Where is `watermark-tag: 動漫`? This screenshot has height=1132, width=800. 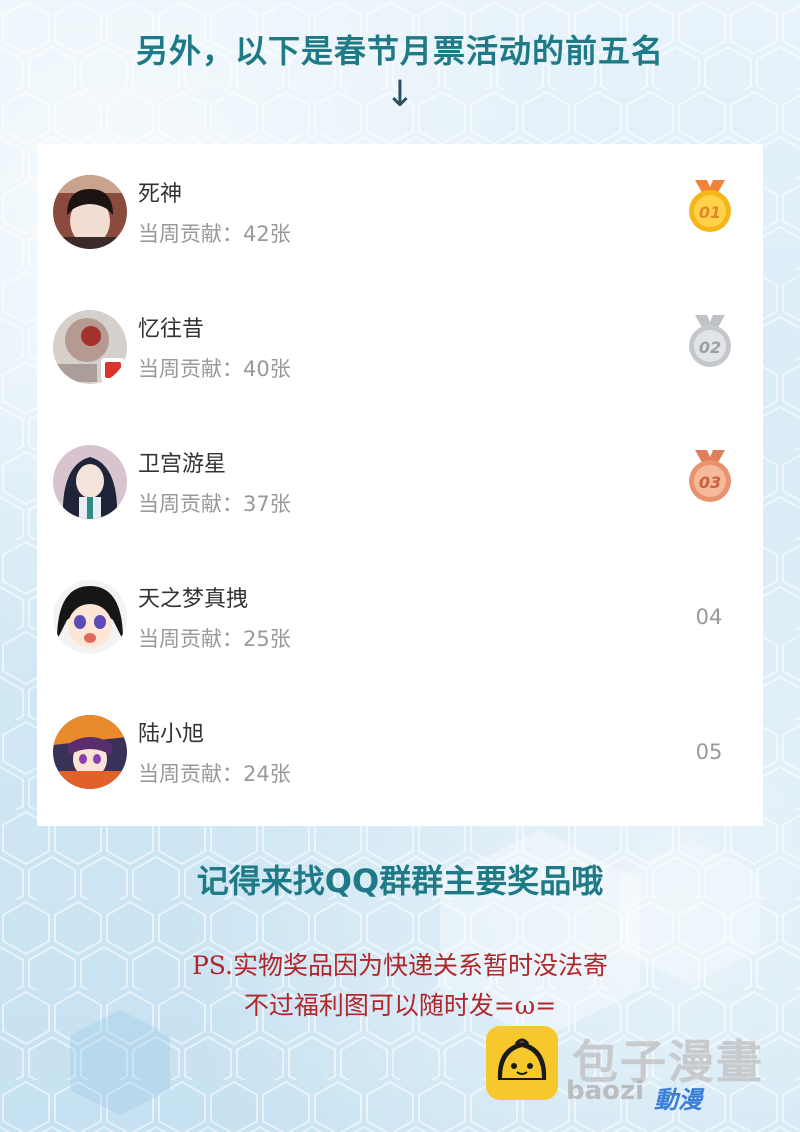
watermark-tag: 動漫 is located at coordinates (678, 1100).